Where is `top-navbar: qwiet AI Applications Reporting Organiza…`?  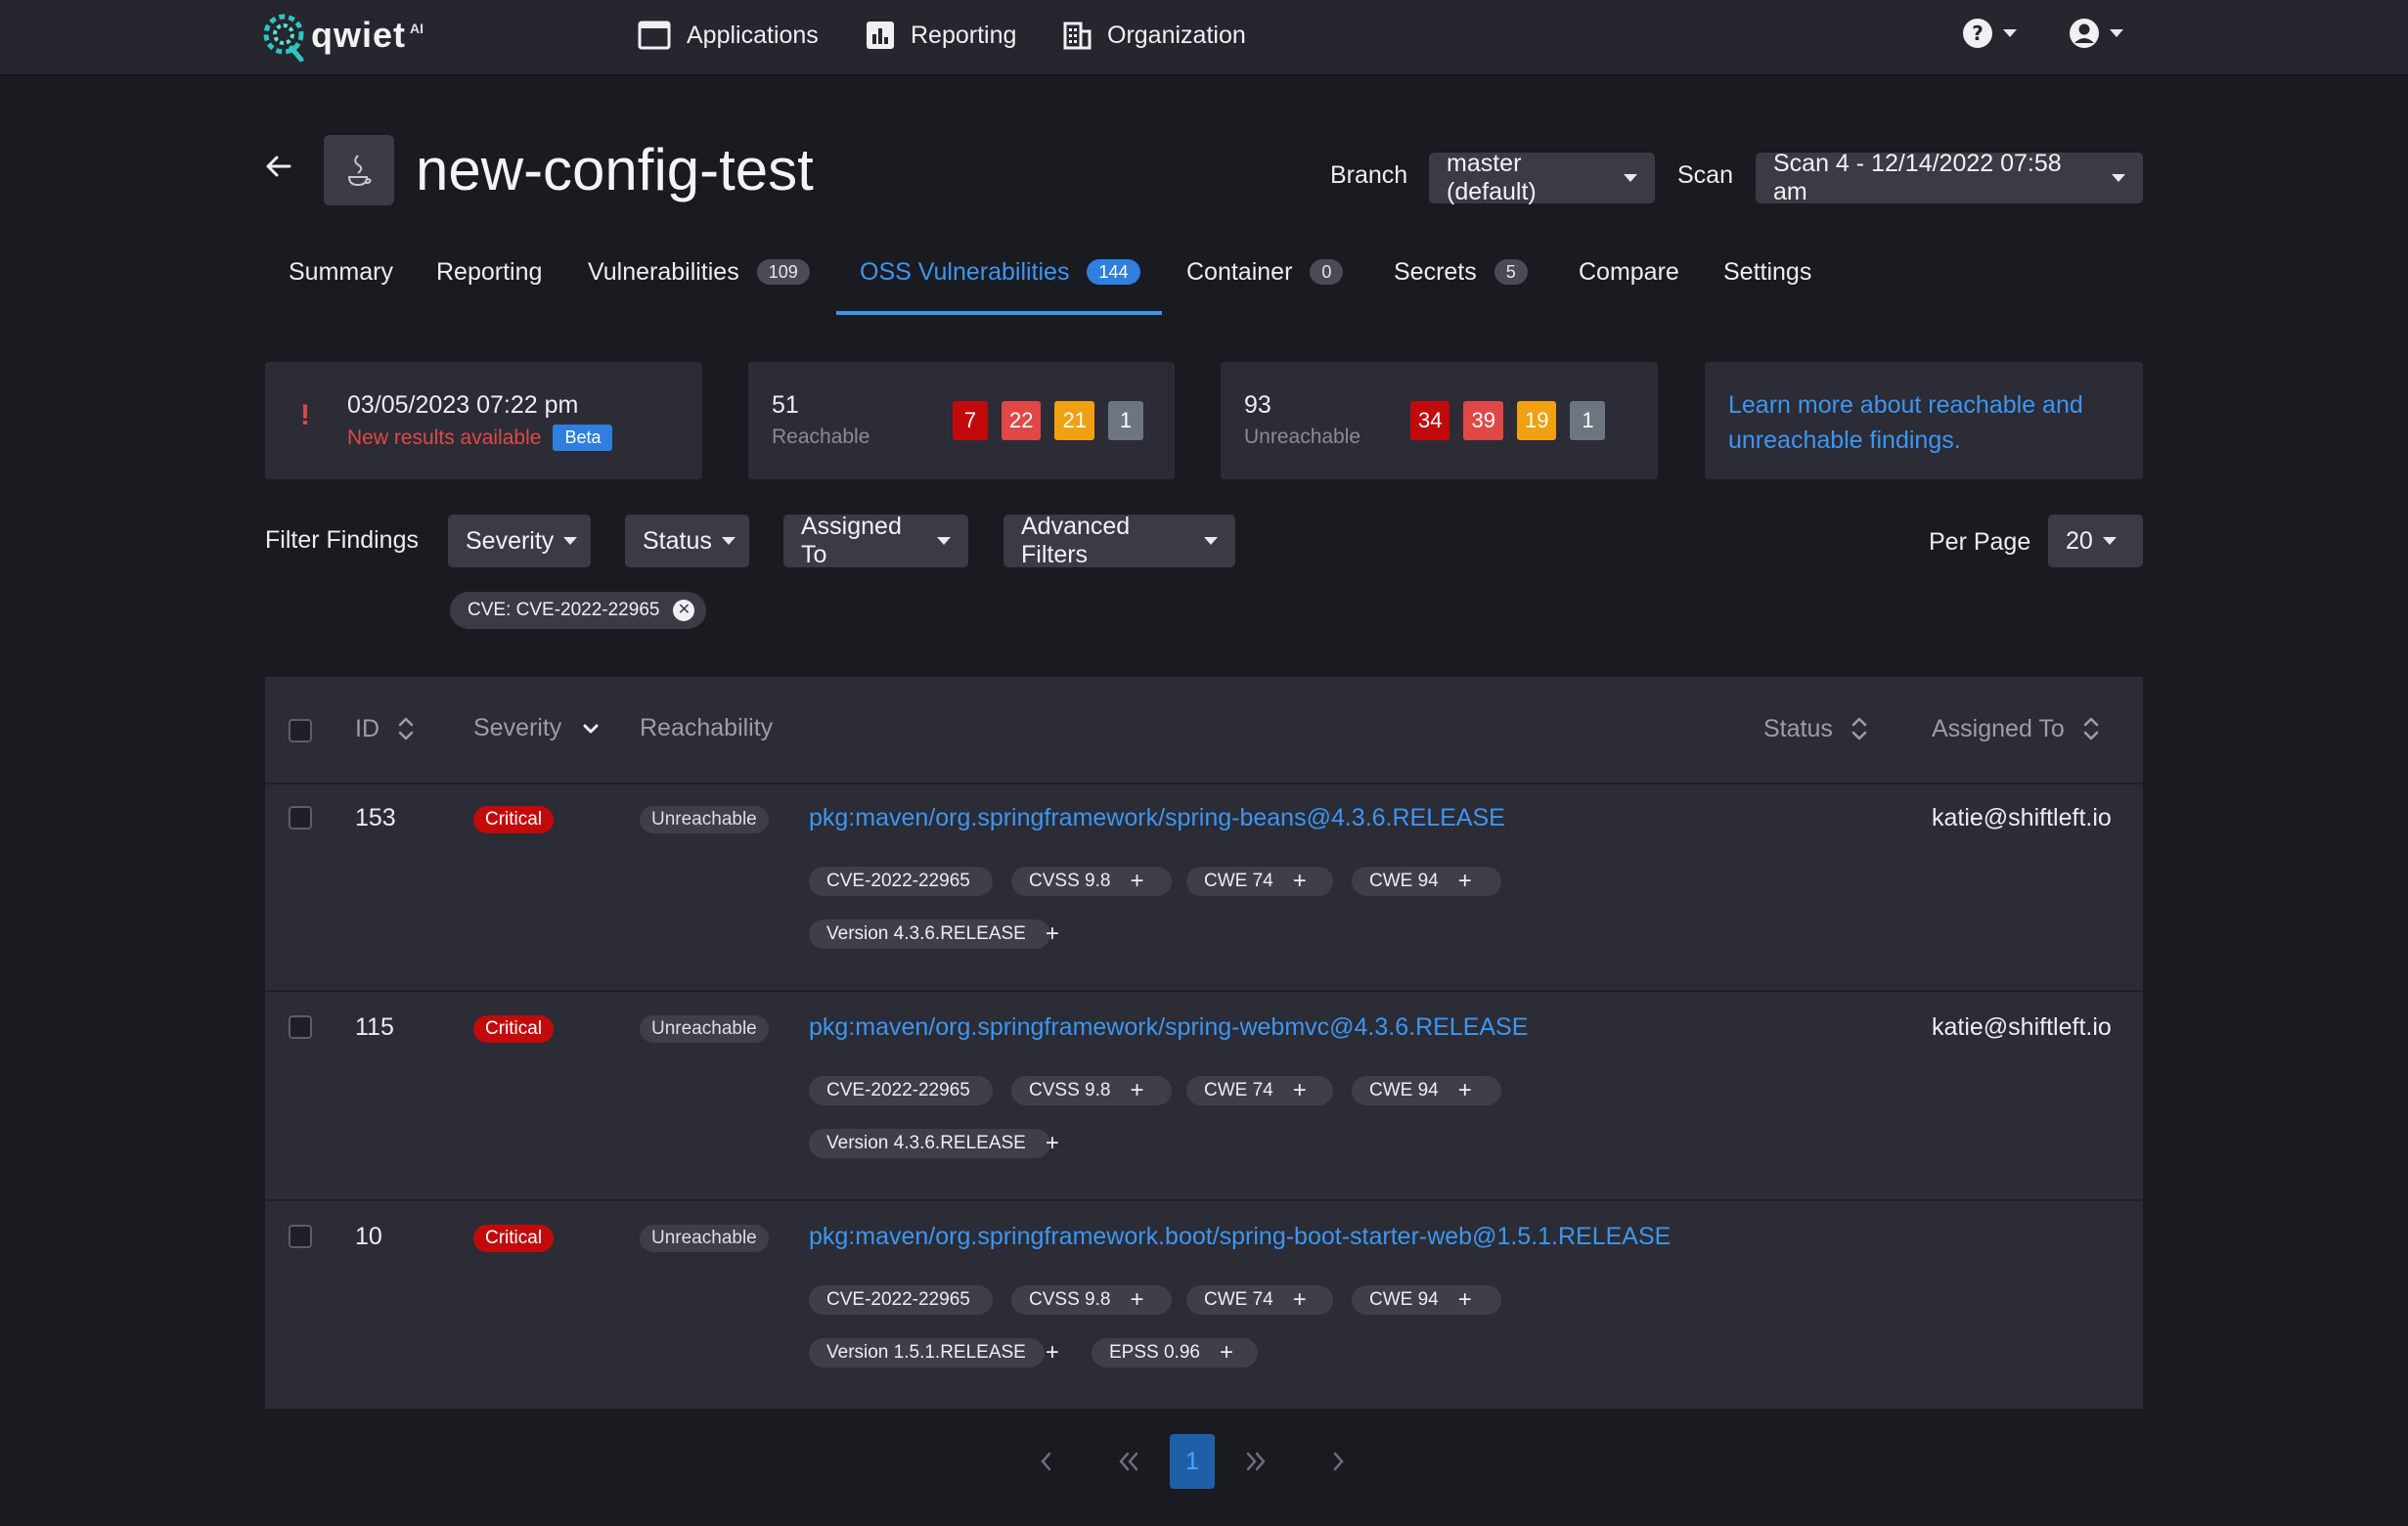
top-navbar: qwiet AI Applications Reporting Organiza… is located at coordinates (1204, 38).